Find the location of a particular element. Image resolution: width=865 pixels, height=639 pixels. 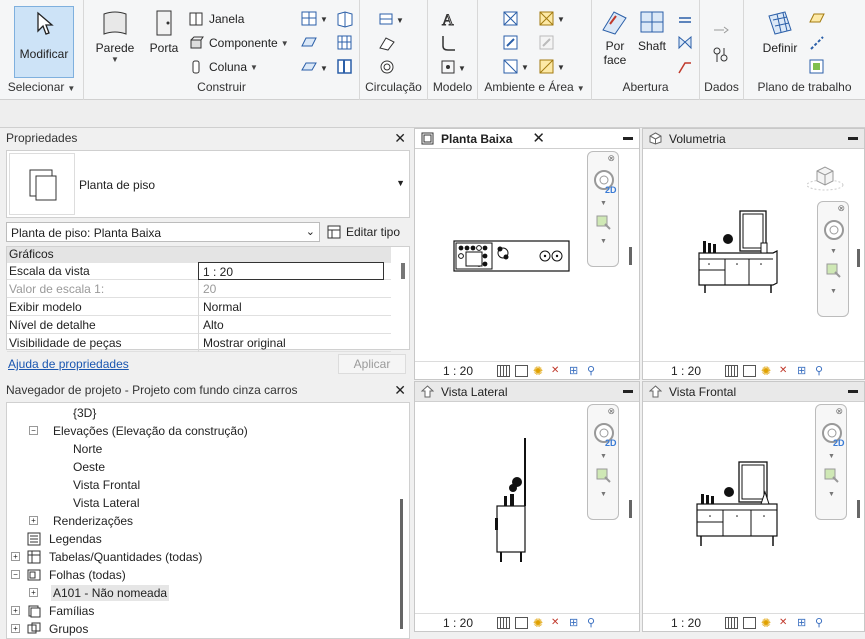

section-header: Gráficos is located at coordinates (199, 255).